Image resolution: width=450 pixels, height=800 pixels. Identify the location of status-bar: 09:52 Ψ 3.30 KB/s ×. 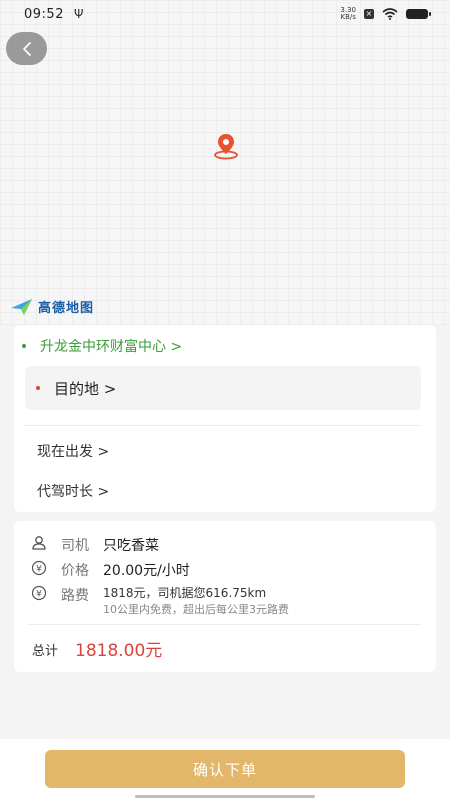
(225, 14).